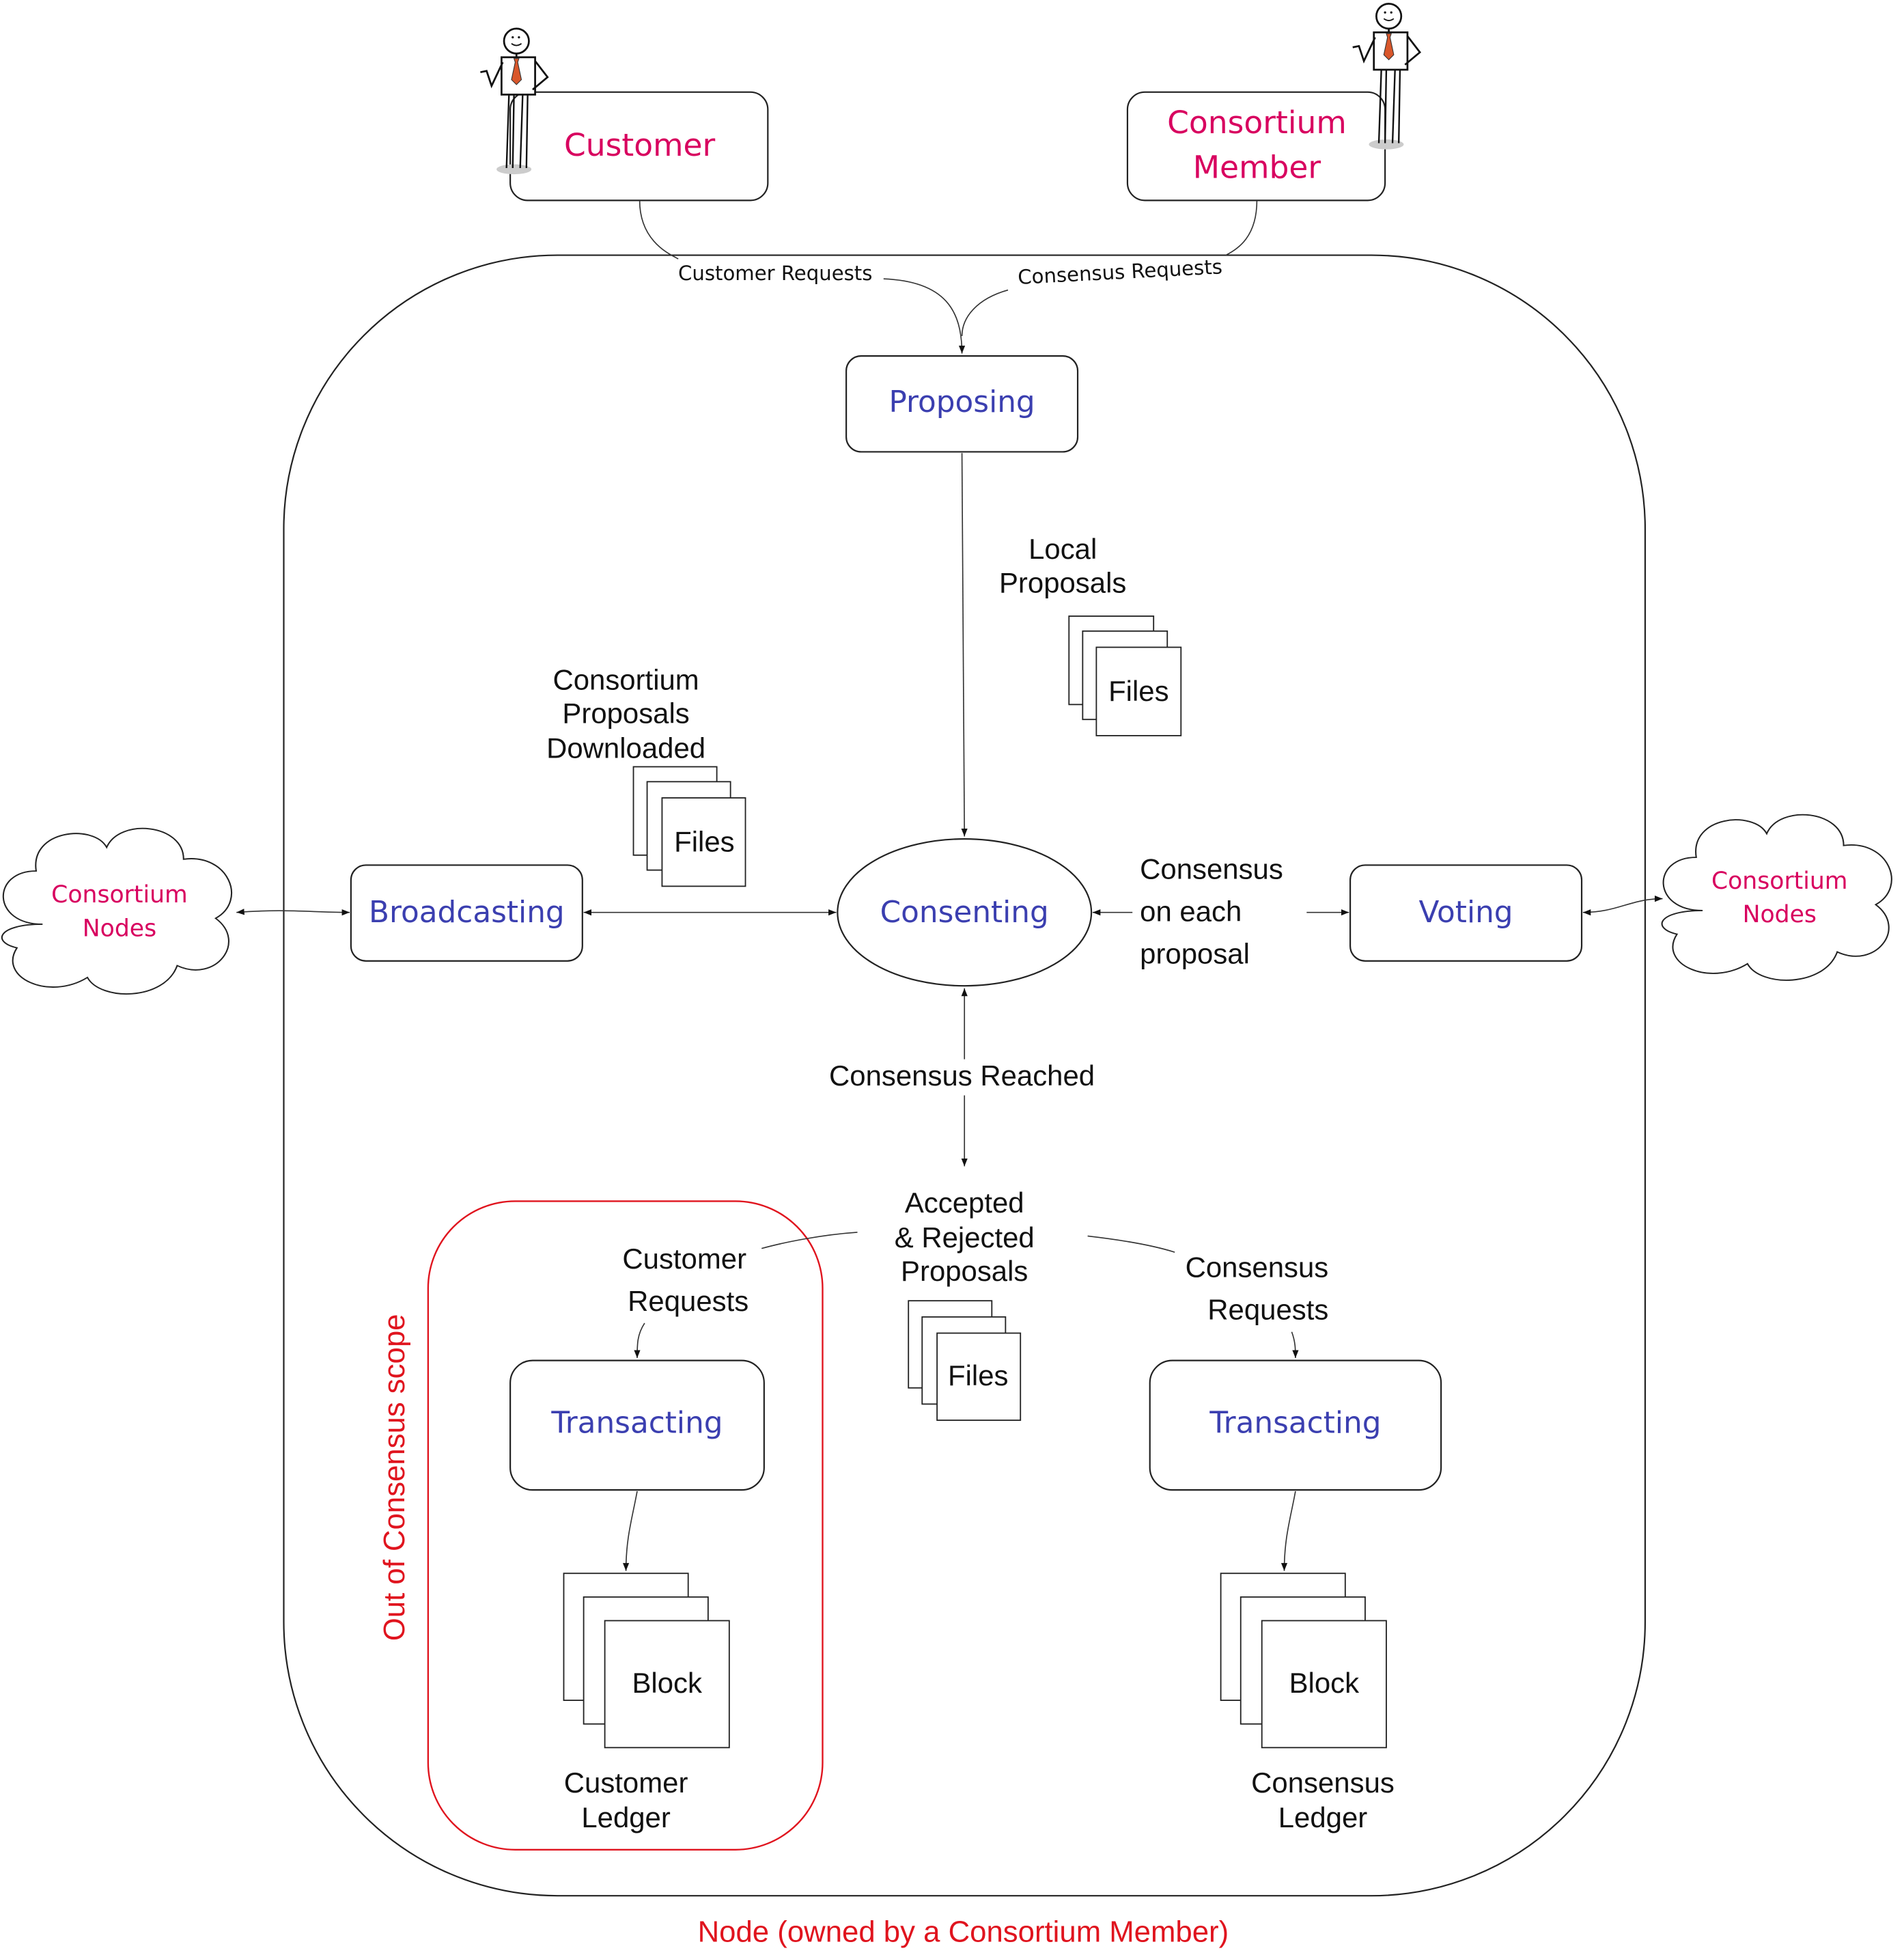 The height and width of the screenshot is (1953, 1904). What do you see at coordinates (1119, 272) in the screenshot?
I see `consensus-requests-label: Consensus Requests` at bounding box center [1119, 272].